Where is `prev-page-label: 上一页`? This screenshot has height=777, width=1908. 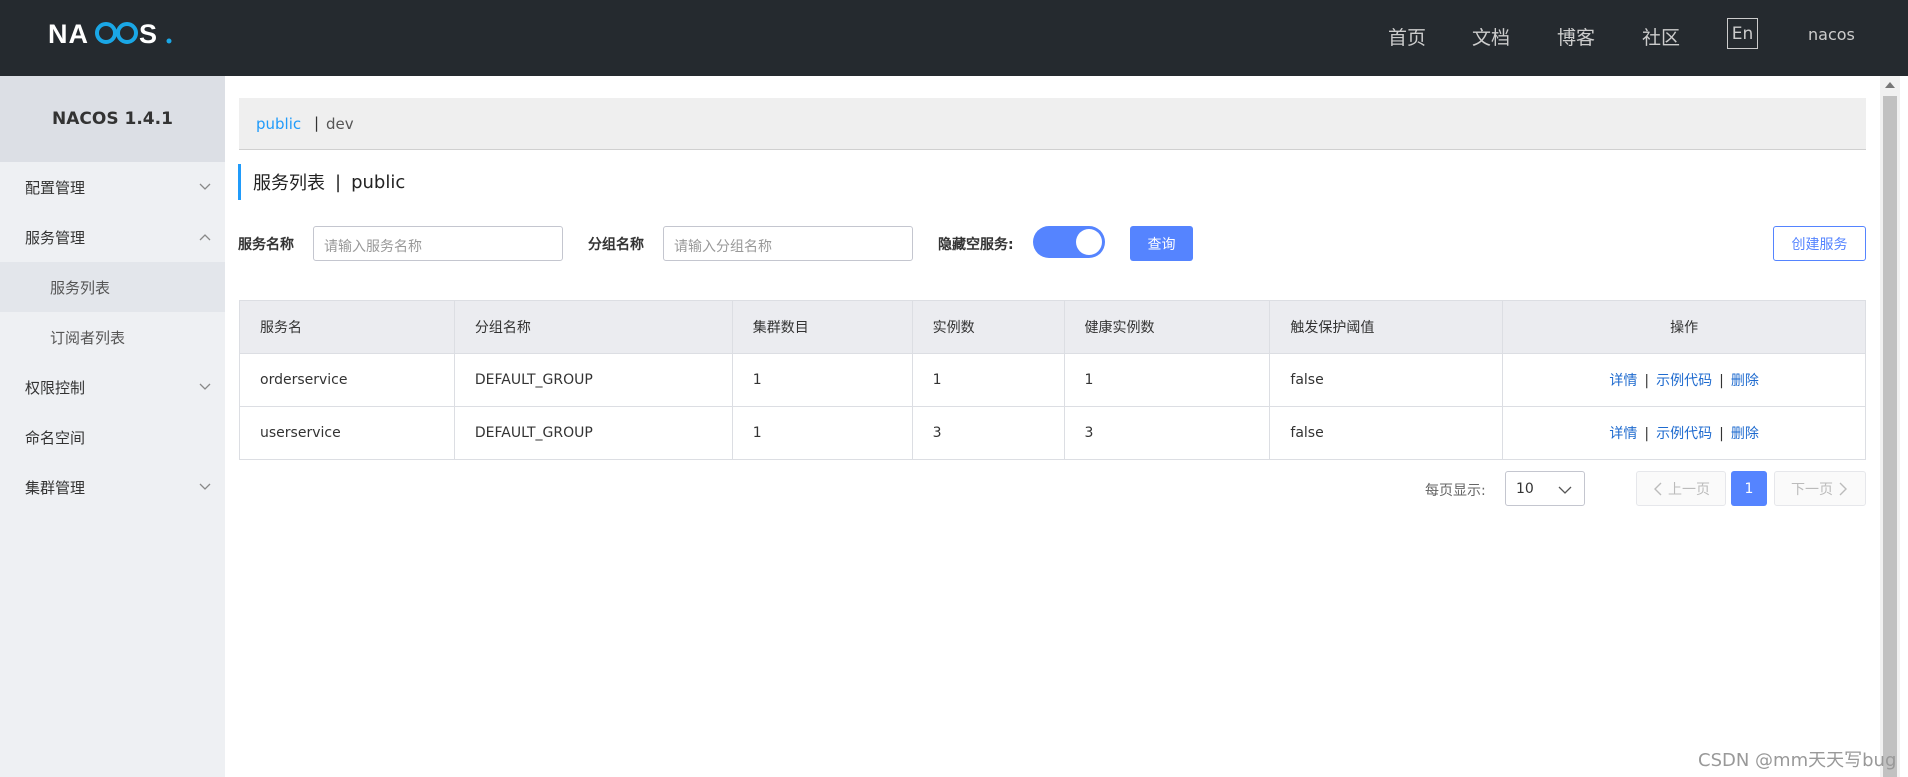 prev-page-label: 上一页 is located at coordinates (1689, 489).